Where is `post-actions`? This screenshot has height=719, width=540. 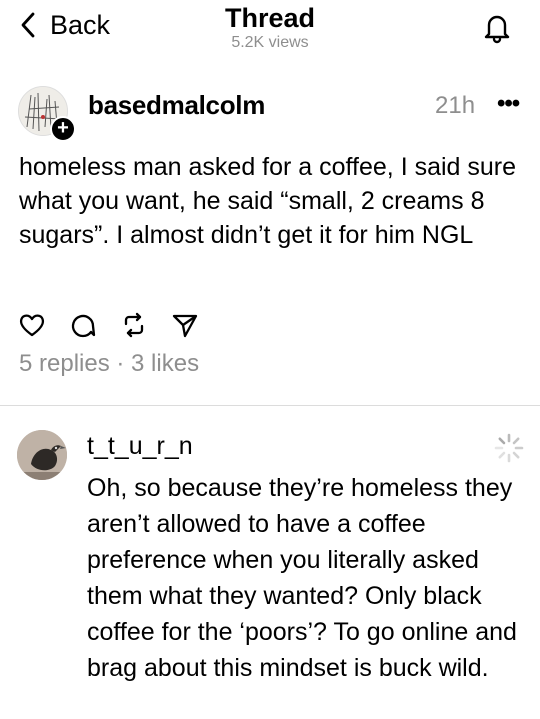 post-actions is located at coordinates (120, 325).